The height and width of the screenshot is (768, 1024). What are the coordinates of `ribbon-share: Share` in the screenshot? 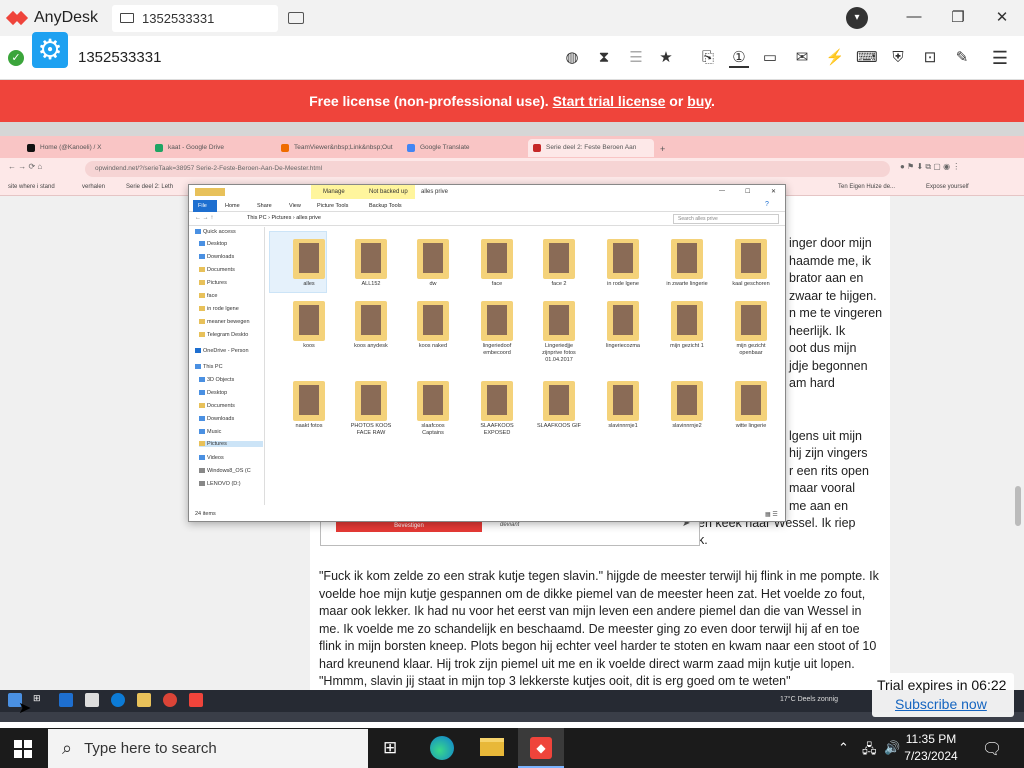 It's located at (264, 206).